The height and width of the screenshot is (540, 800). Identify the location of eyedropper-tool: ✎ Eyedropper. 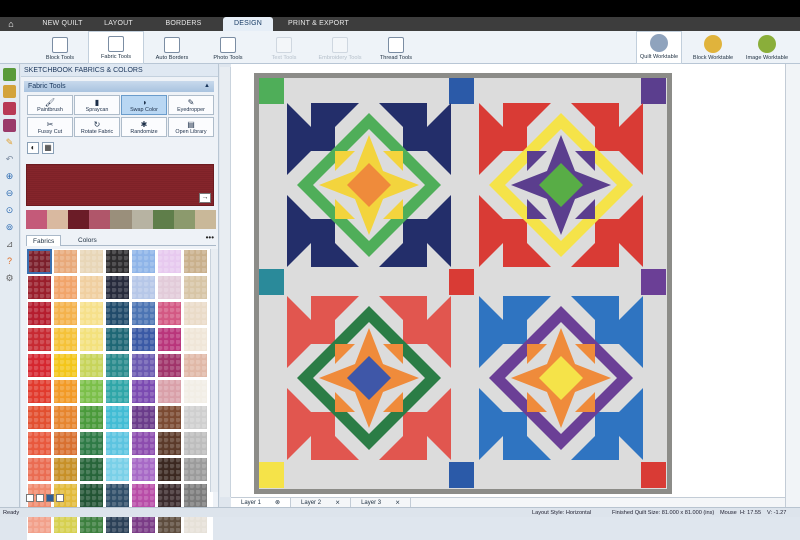
(191, 105).